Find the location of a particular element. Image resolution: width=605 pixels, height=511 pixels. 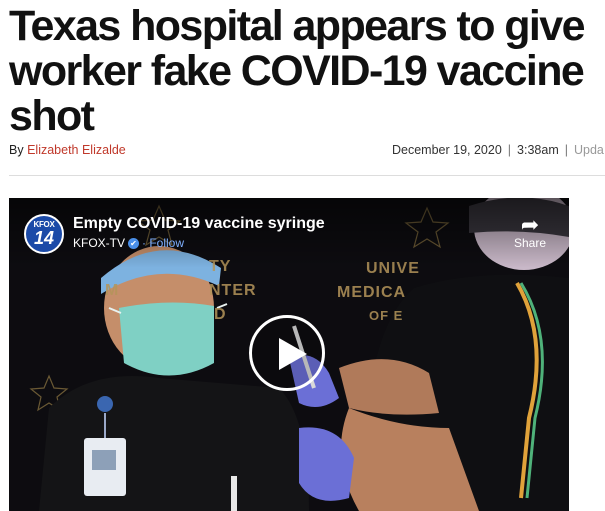

channel-info: KFOX-TV ✔ · Follow is located at coordinates (128, 243).